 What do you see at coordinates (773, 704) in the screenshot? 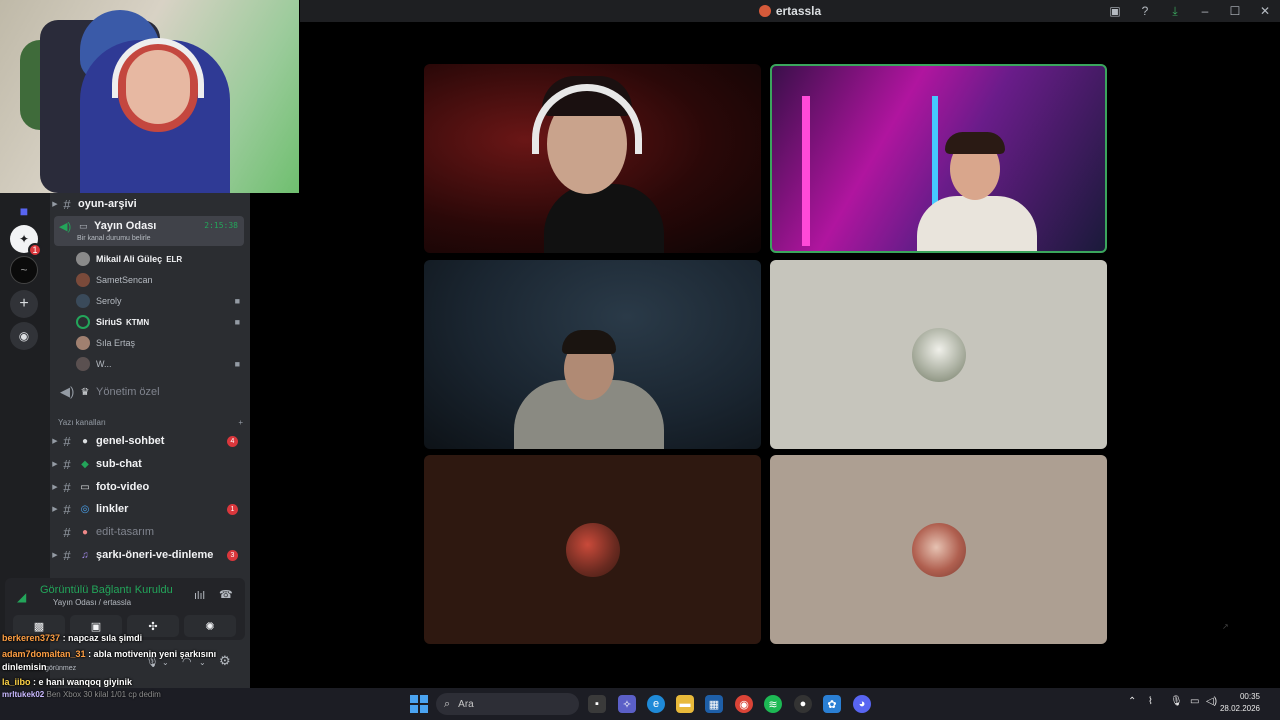
I see `spotify-icon: ≋` at bounding box center [773, 704].